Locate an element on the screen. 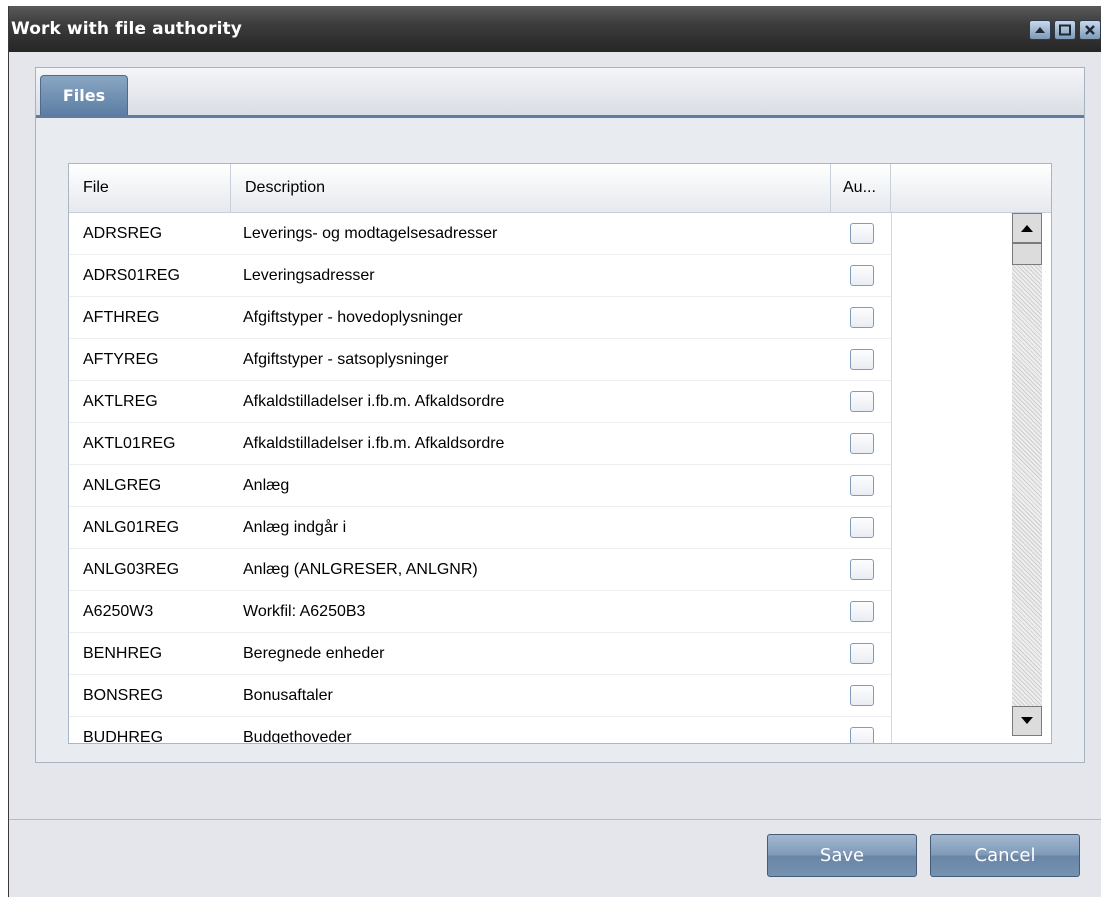 The image size is (1101, 897). table-row: AFTYREG Afgiftstyper - satsoplysninger is located at coordinates (480, 360).